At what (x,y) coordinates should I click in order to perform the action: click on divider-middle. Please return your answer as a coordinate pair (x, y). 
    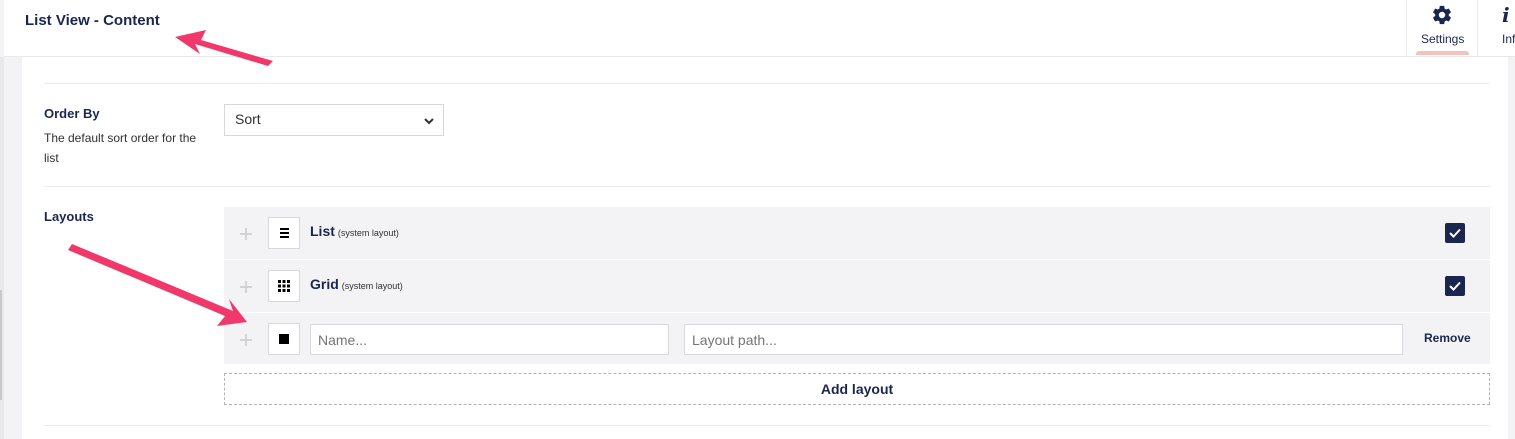
    Looking at the image, I should click on (767, 186).